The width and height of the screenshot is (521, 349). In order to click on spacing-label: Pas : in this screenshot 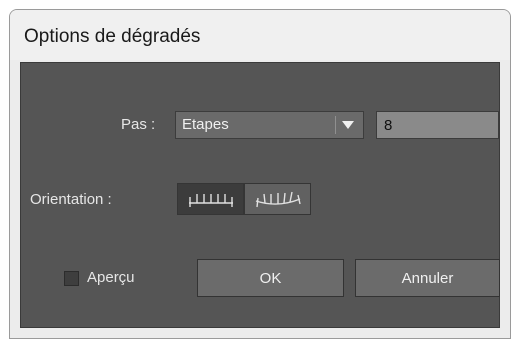, I will do `click(138, 124)`.